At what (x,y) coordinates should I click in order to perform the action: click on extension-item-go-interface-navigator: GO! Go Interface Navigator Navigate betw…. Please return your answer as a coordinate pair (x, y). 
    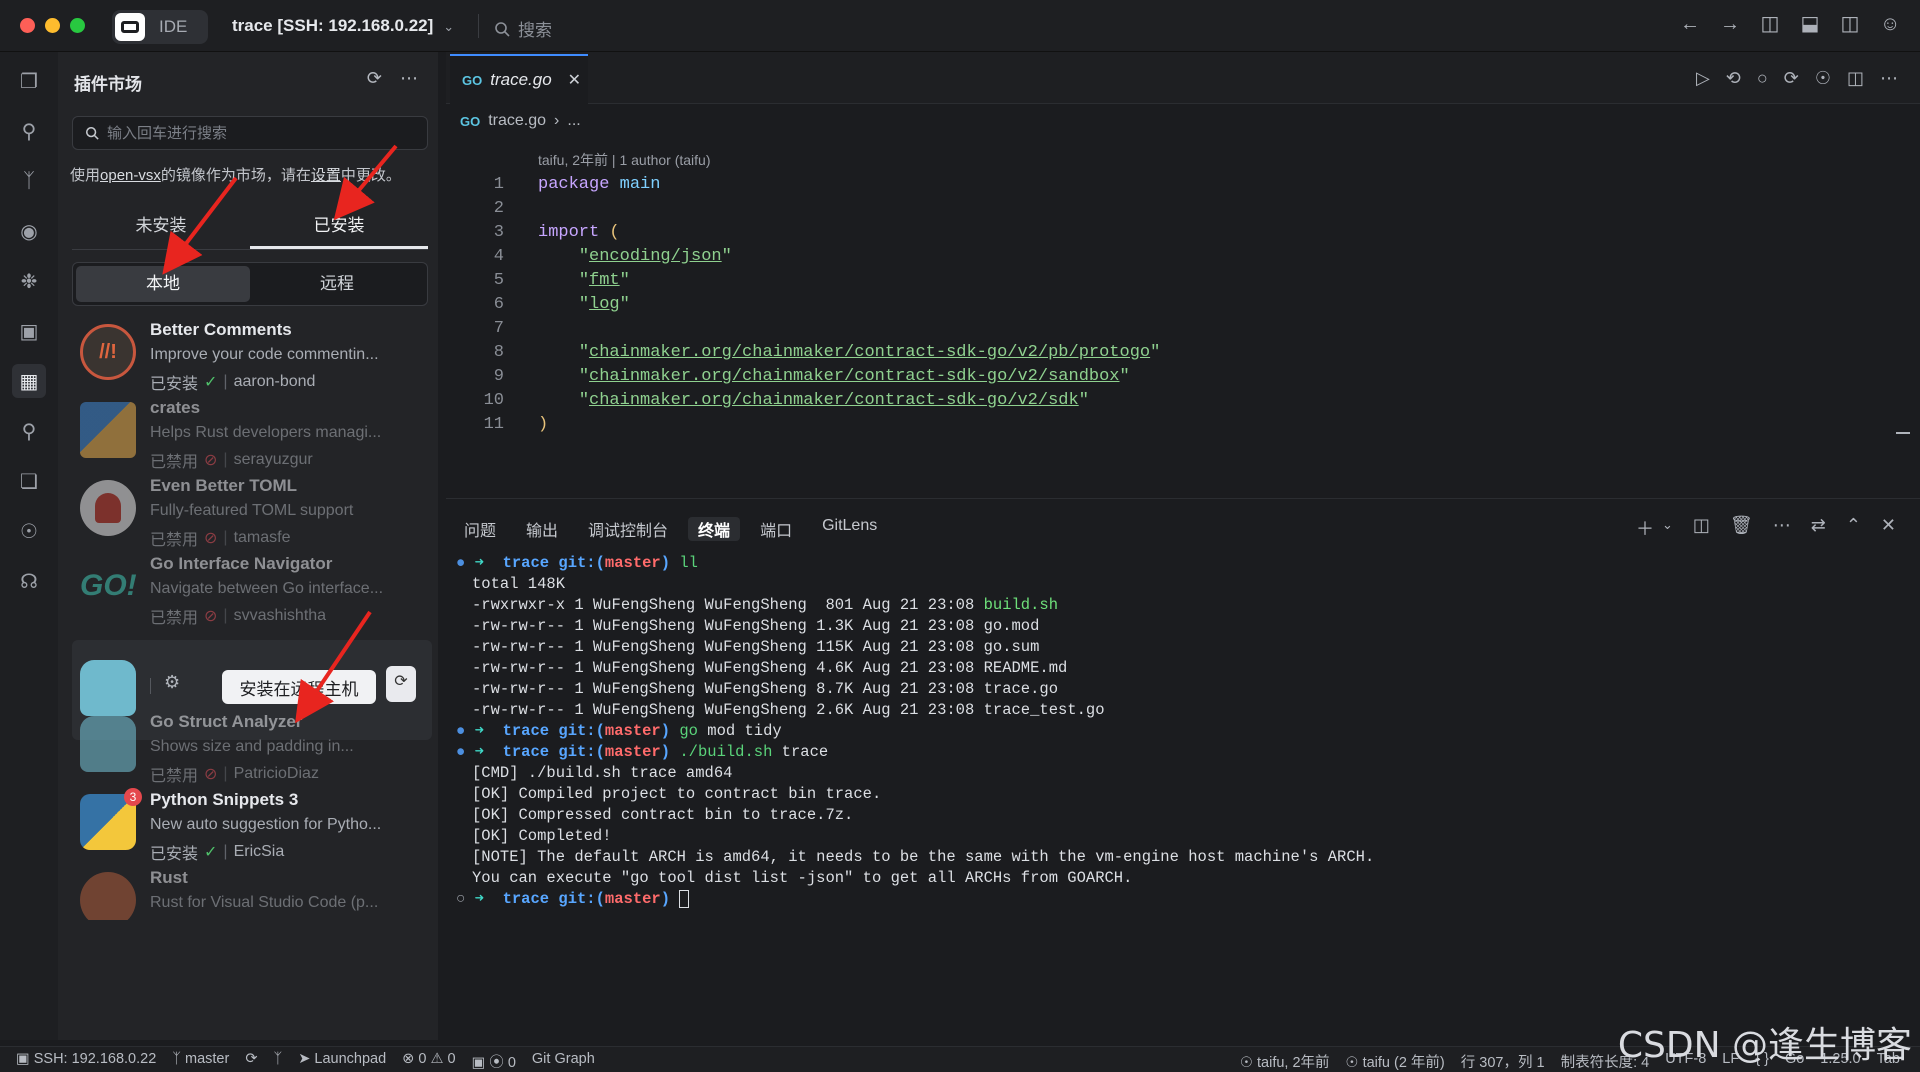
    Looking at the image, I should click on (252, 591).